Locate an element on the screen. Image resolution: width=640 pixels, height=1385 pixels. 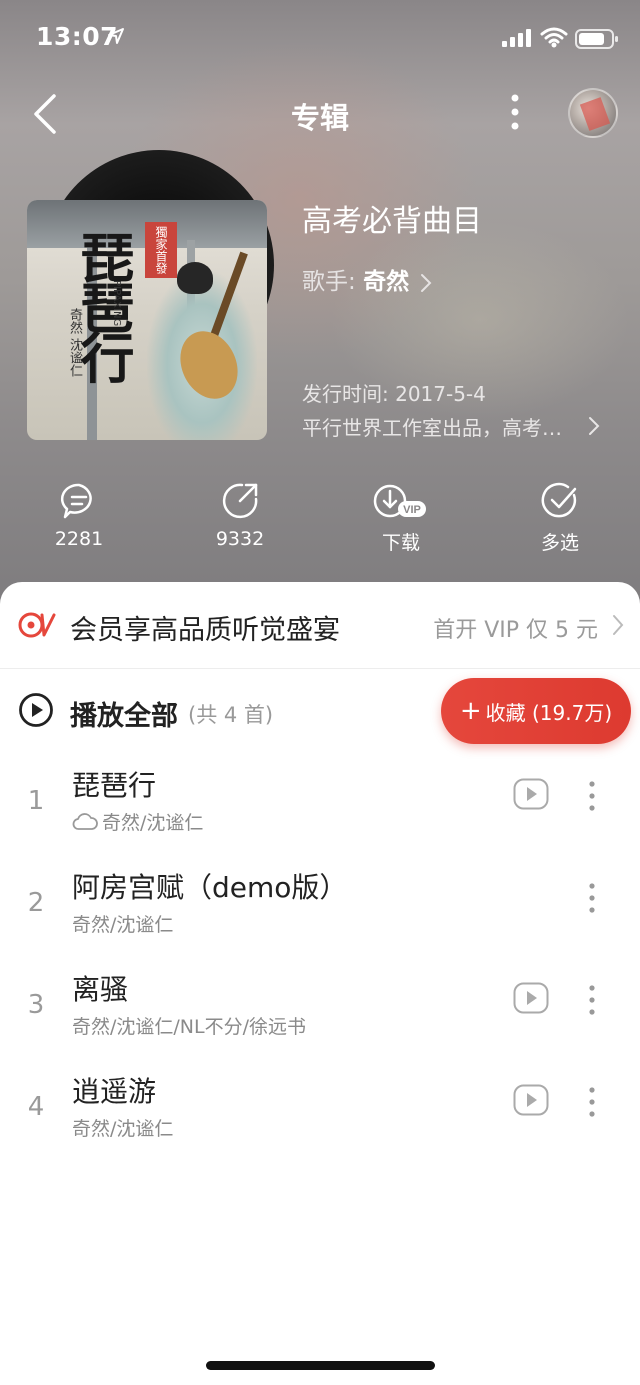
album-title: 高考必背曲目 is located at coordinates (392, 221).